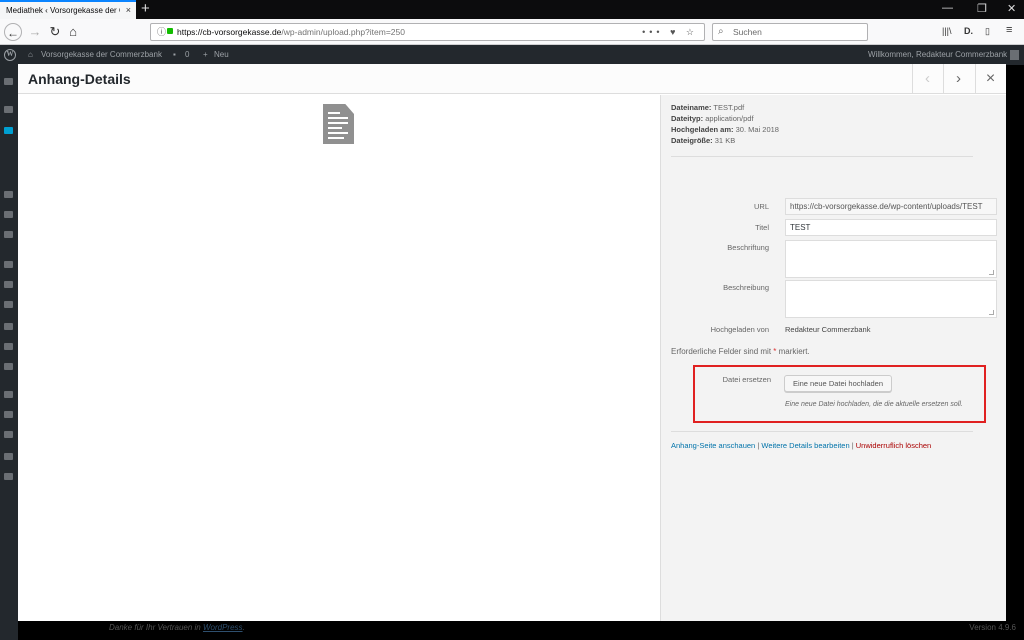  Describe the element at coordinates (13, 32) in the screenshot. I see `back-icon: ←` at that location.